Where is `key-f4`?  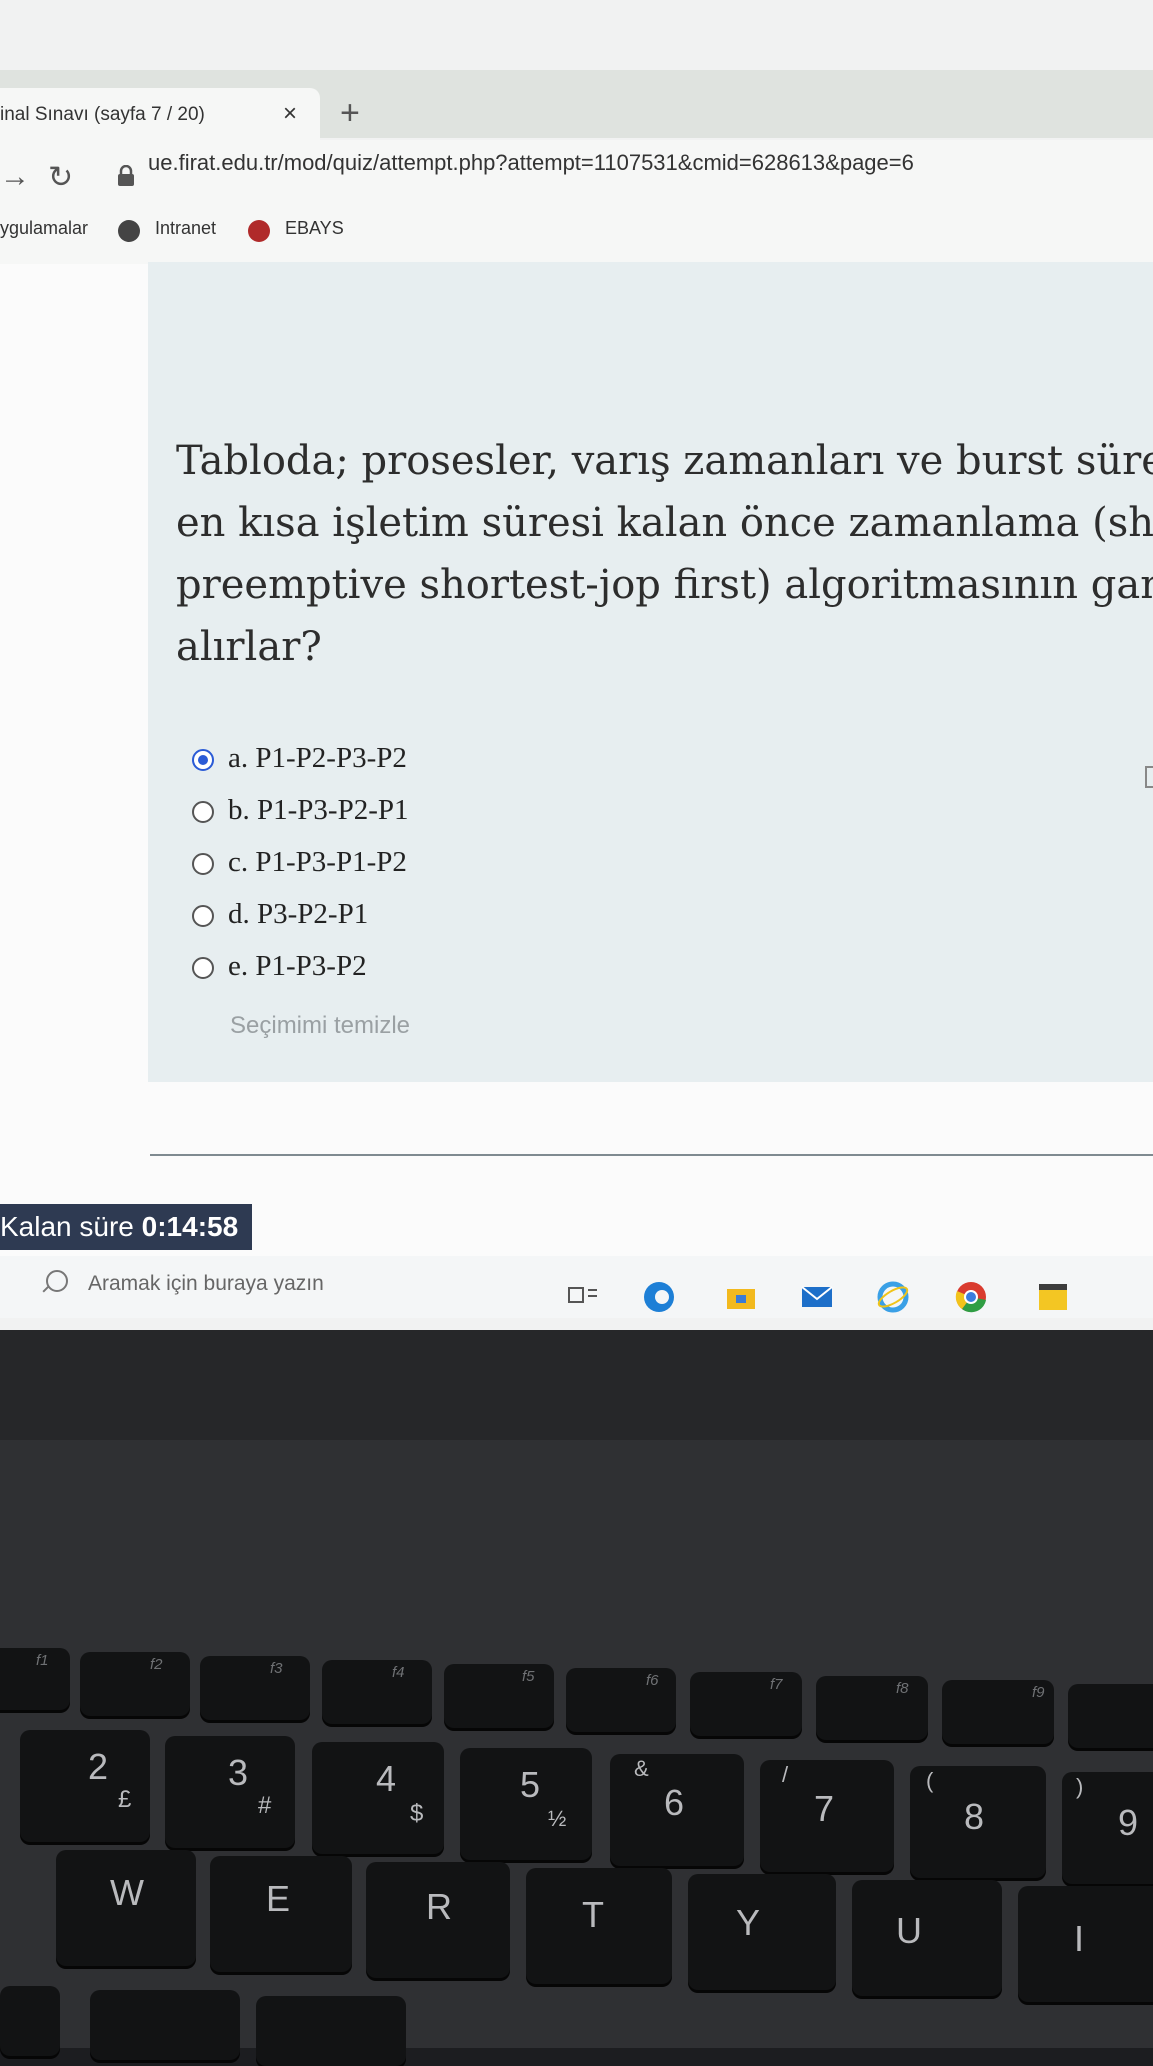
key-f4 is located at coordinates (377, 1692).